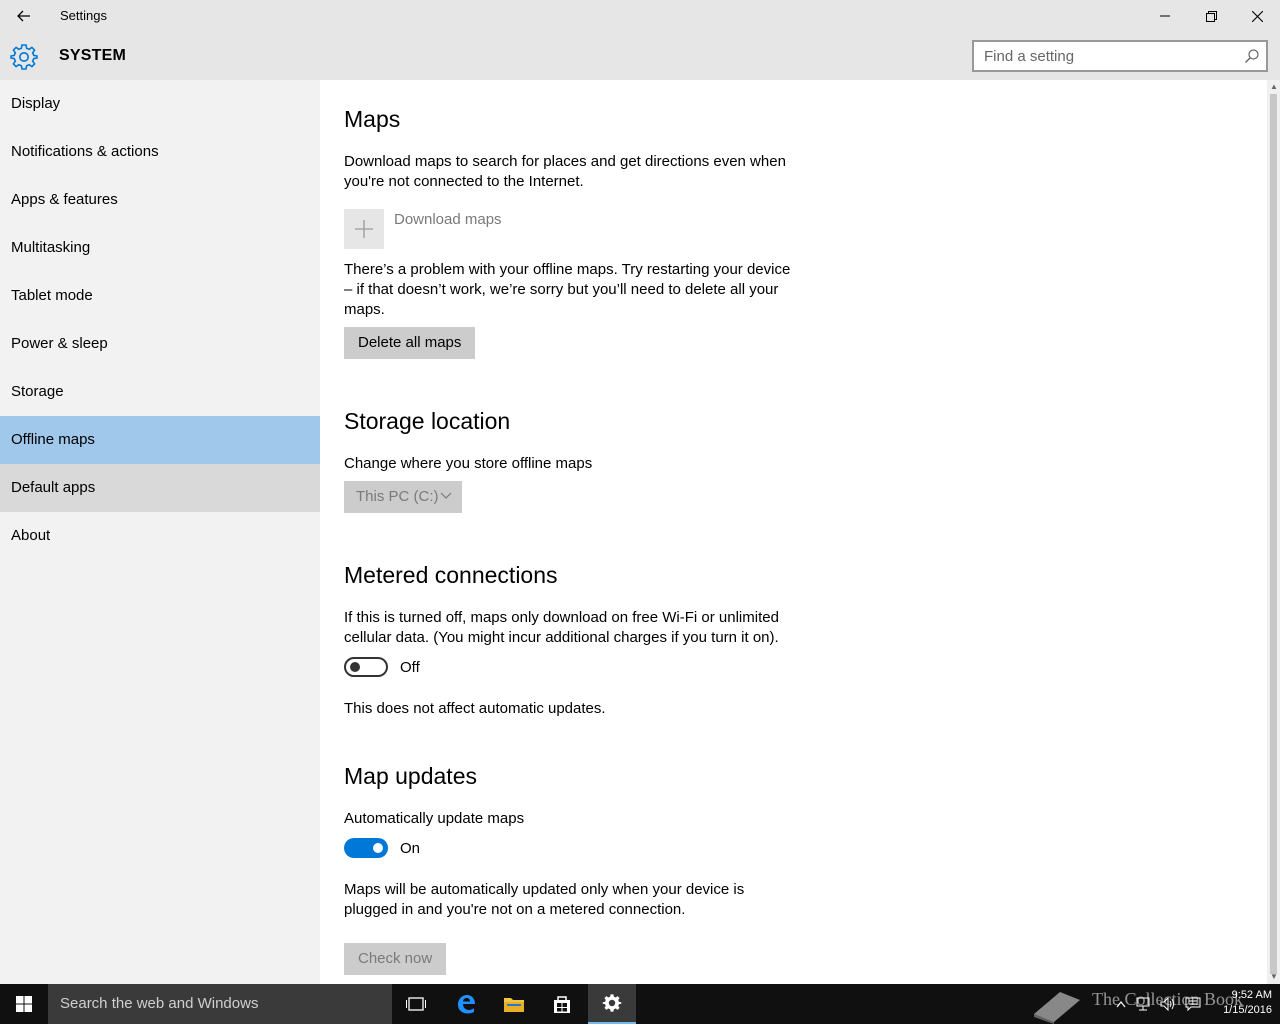 The height and width of the screenshot is (1024, 1280). I want to click on auto-update-toggle, so click(366, 848).